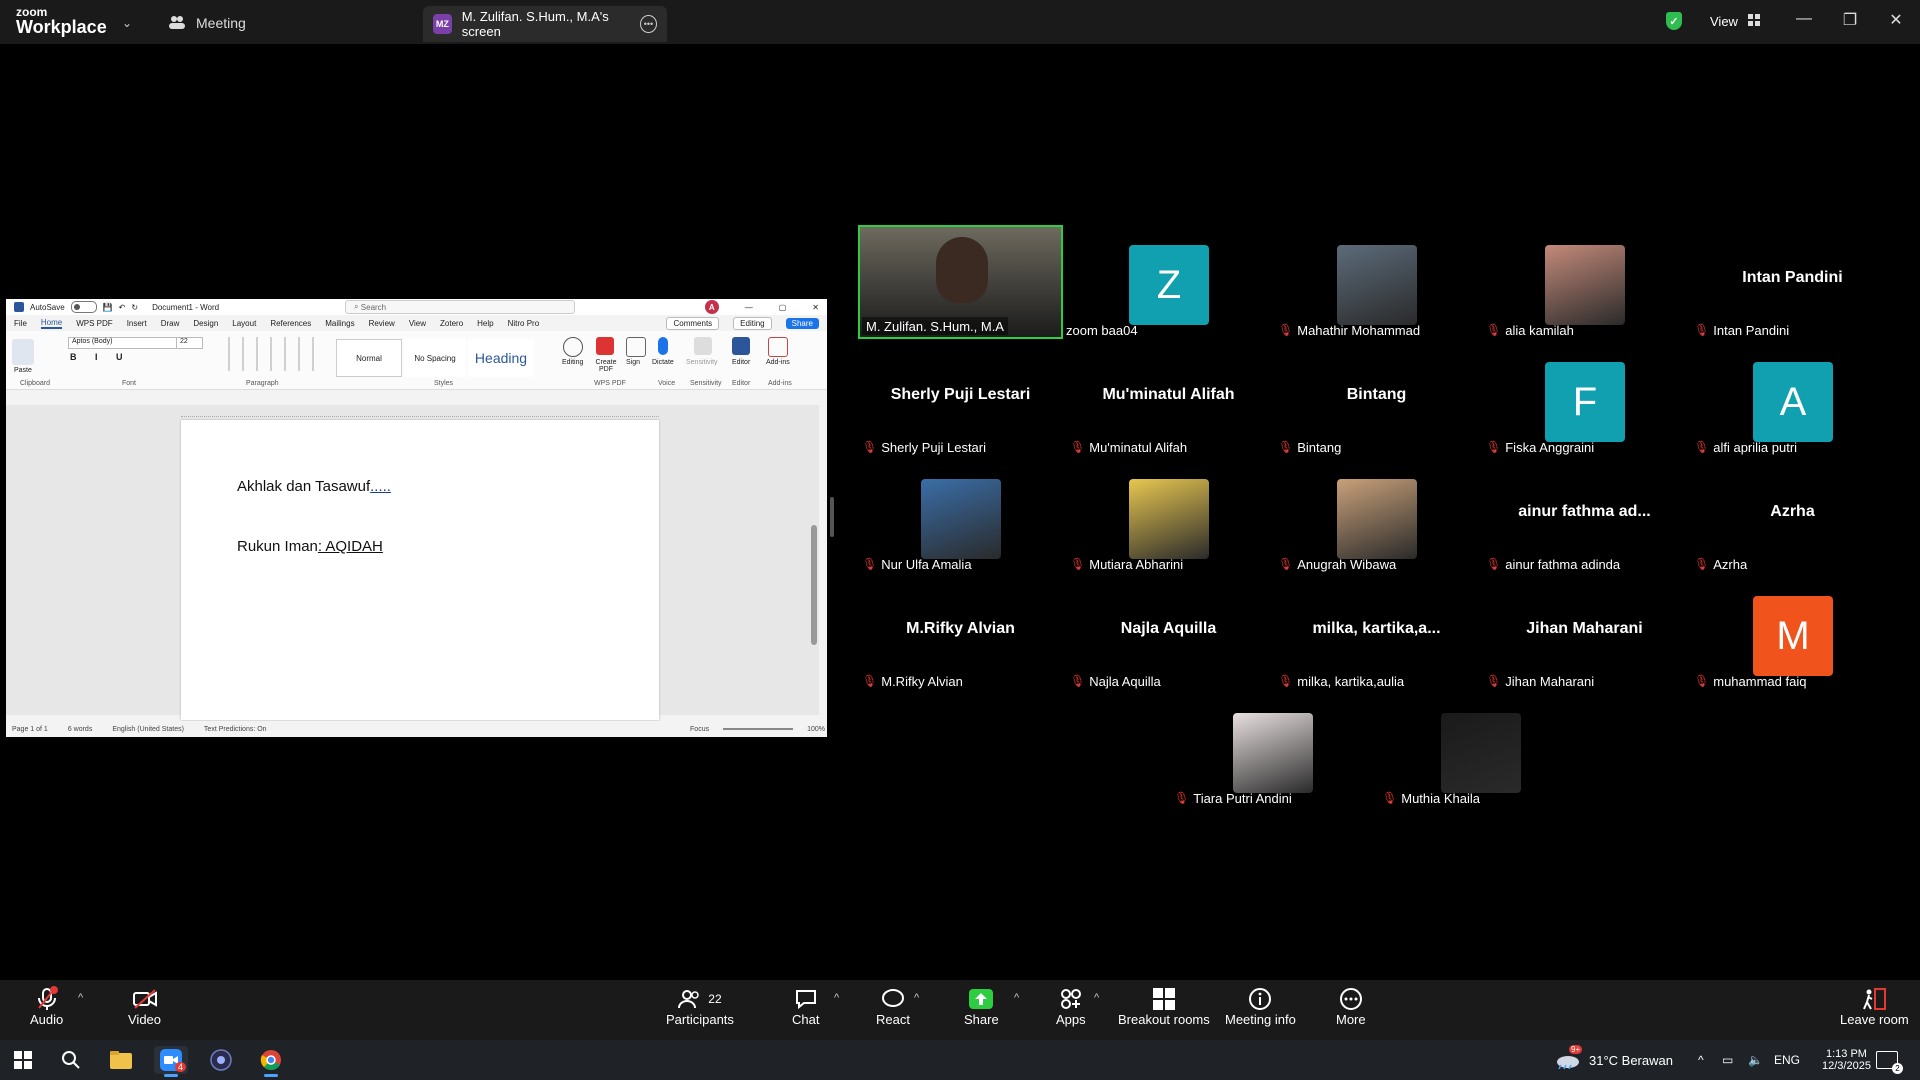 The width and height of the screenshot is (1920, 1080). Describe the element at coordinates (1792, 516) in the screenshot. I see `participant-tile: Azrha 🎙 Azrha` at that location.